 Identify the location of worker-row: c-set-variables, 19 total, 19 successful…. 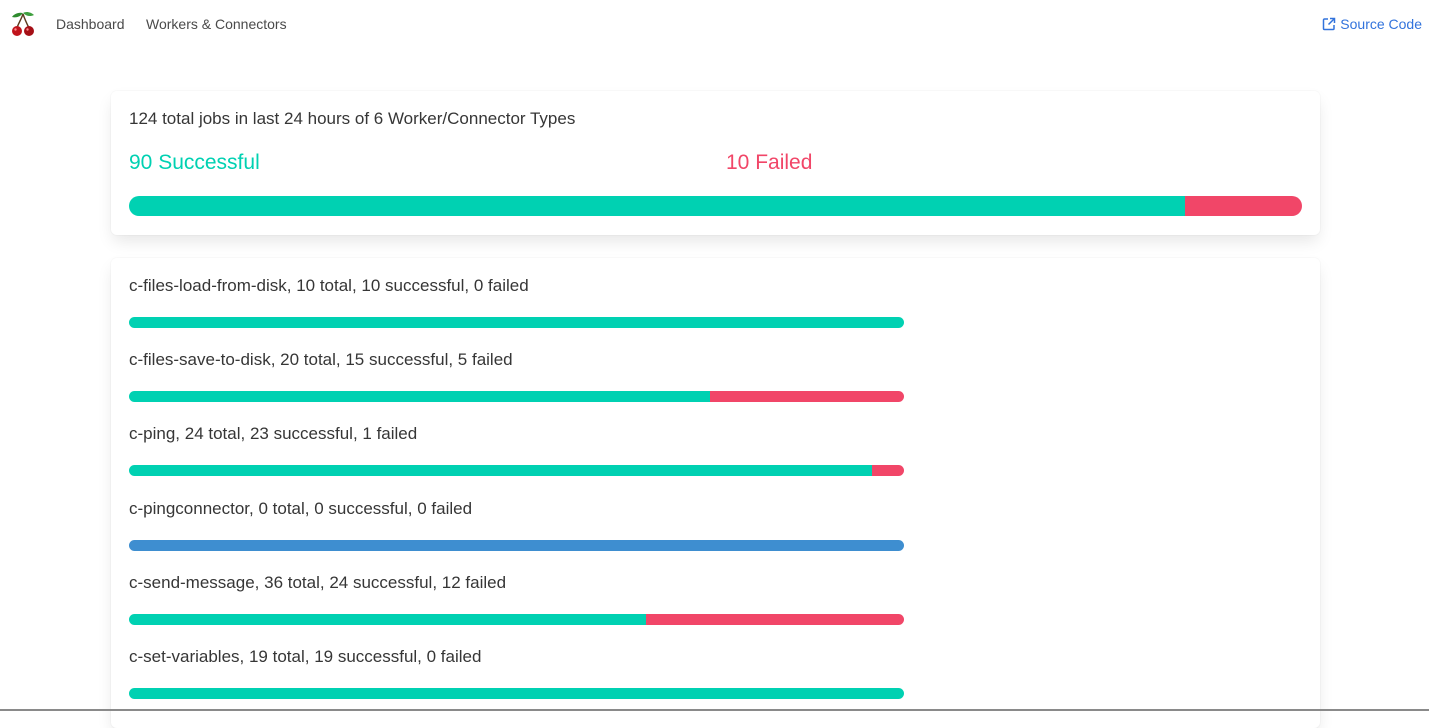
(516, 677).